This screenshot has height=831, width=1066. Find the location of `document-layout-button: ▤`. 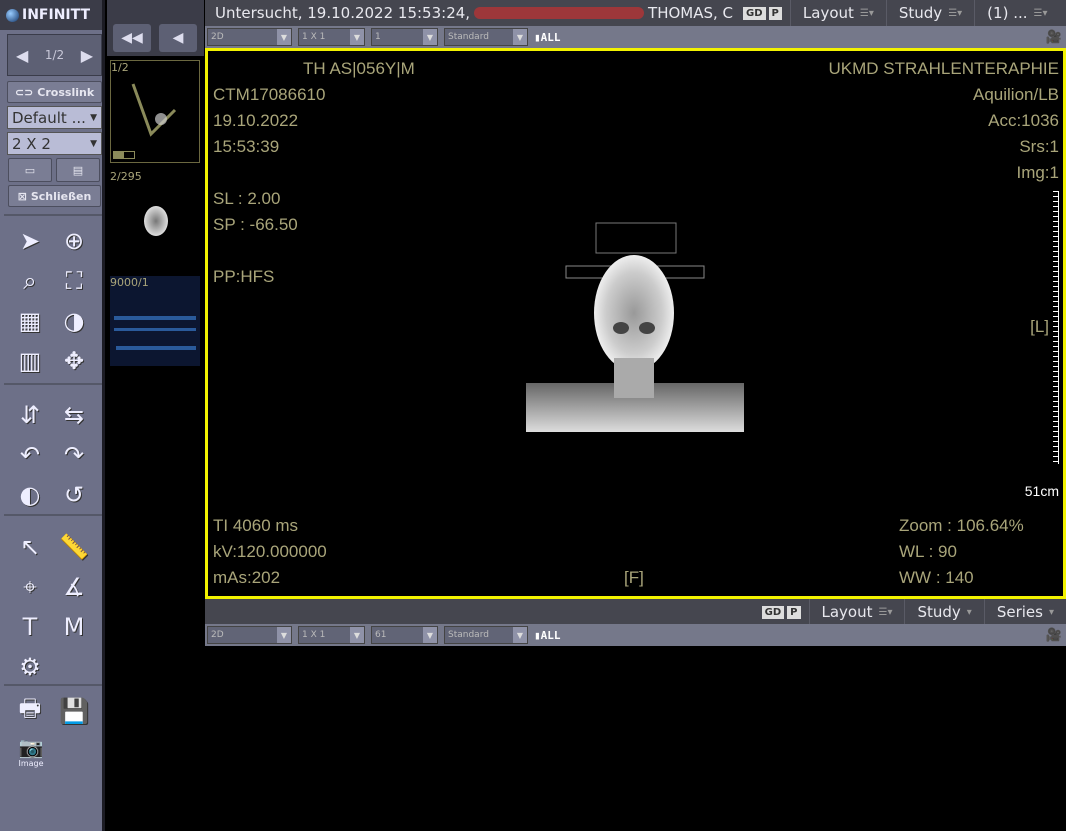

document-layout-button: ▤ is located at coordinates (78, 170).